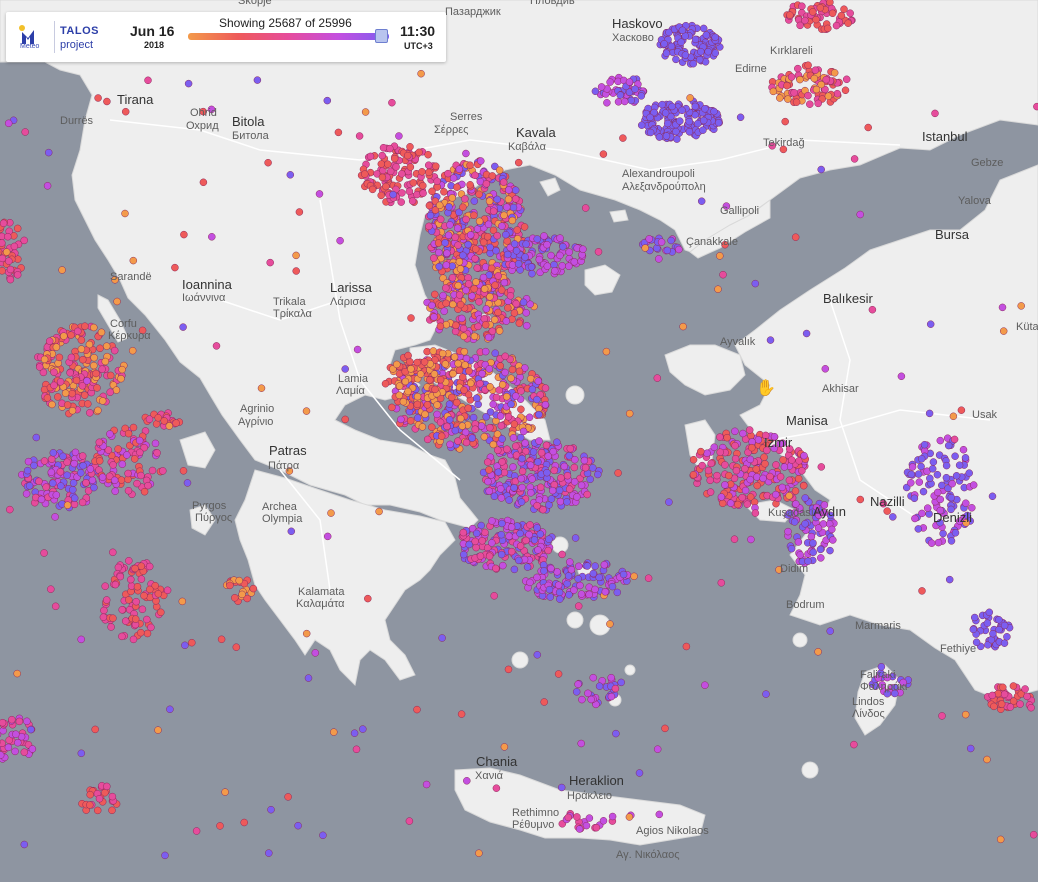 This screenshot has height=882, width=1038. I want to click on time-slider-thumb, so click(381, 36).